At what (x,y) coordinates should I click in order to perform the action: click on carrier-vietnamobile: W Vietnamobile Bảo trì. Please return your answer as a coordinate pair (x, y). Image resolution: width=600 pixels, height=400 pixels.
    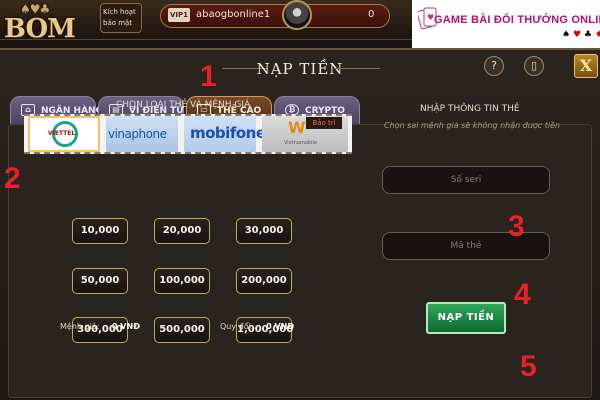
    Looking at the image, I should click on (305, 134).